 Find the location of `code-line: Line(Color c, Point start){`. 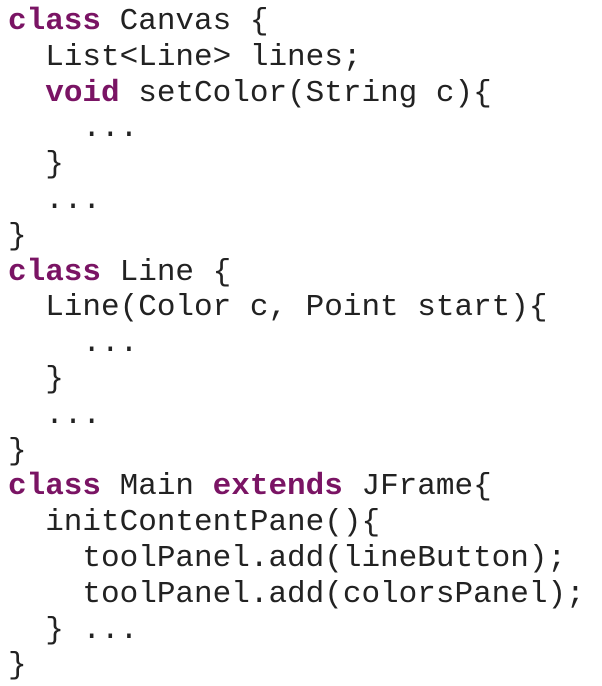

code-line: Line(Color c, Point start){ is located at coordinates (303, 308).